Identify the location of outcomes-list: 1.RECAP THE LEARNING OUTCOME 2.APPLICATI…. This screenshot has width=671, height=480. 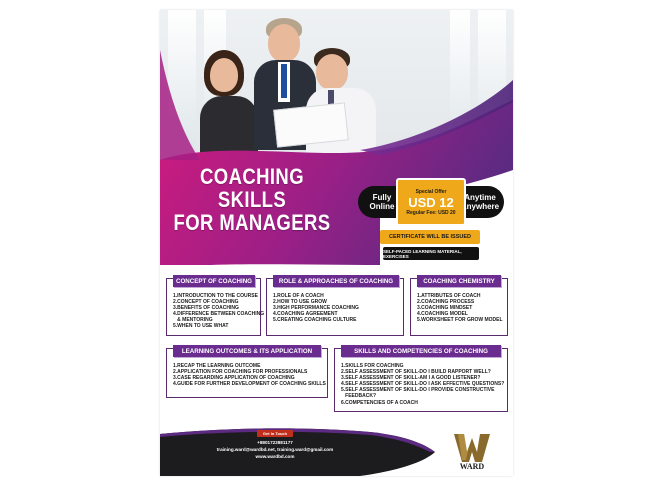
(249, 375).